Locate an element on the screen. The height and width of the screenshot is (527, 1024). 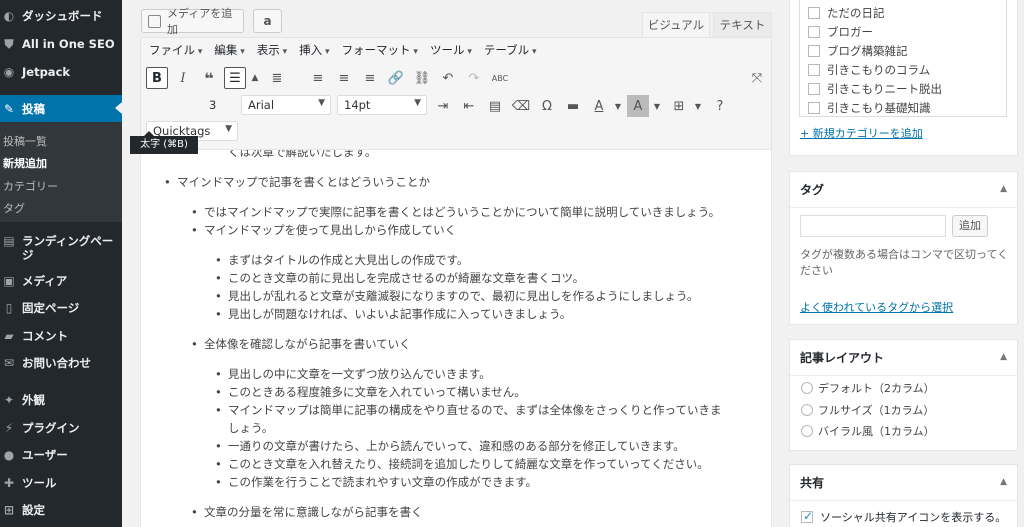
sidebar-item-landing-page: ▤ ランディングページ is located at coordinates (61, 246).